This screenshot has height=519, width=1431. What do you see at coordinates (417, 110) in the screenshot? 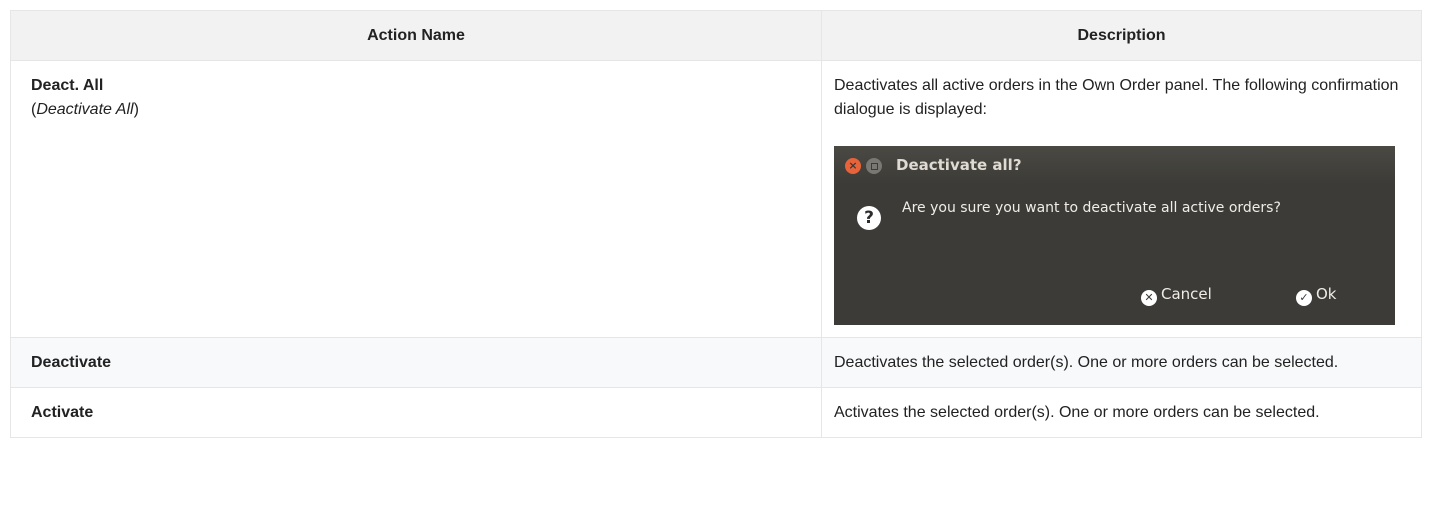
I see `action-full-name: (Deactivate All)` at bounding box center [417, 110].